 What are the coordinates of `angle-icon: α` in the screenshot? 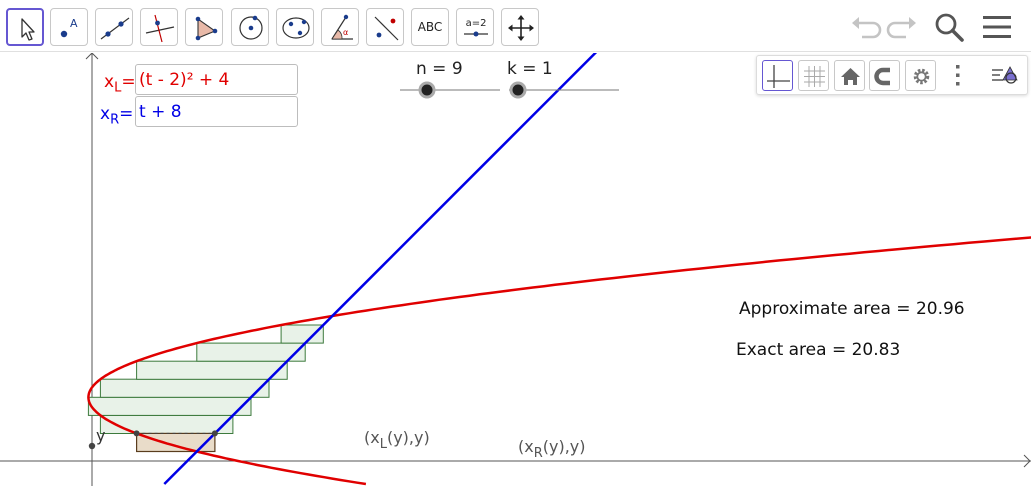 It's located at (342, 27).